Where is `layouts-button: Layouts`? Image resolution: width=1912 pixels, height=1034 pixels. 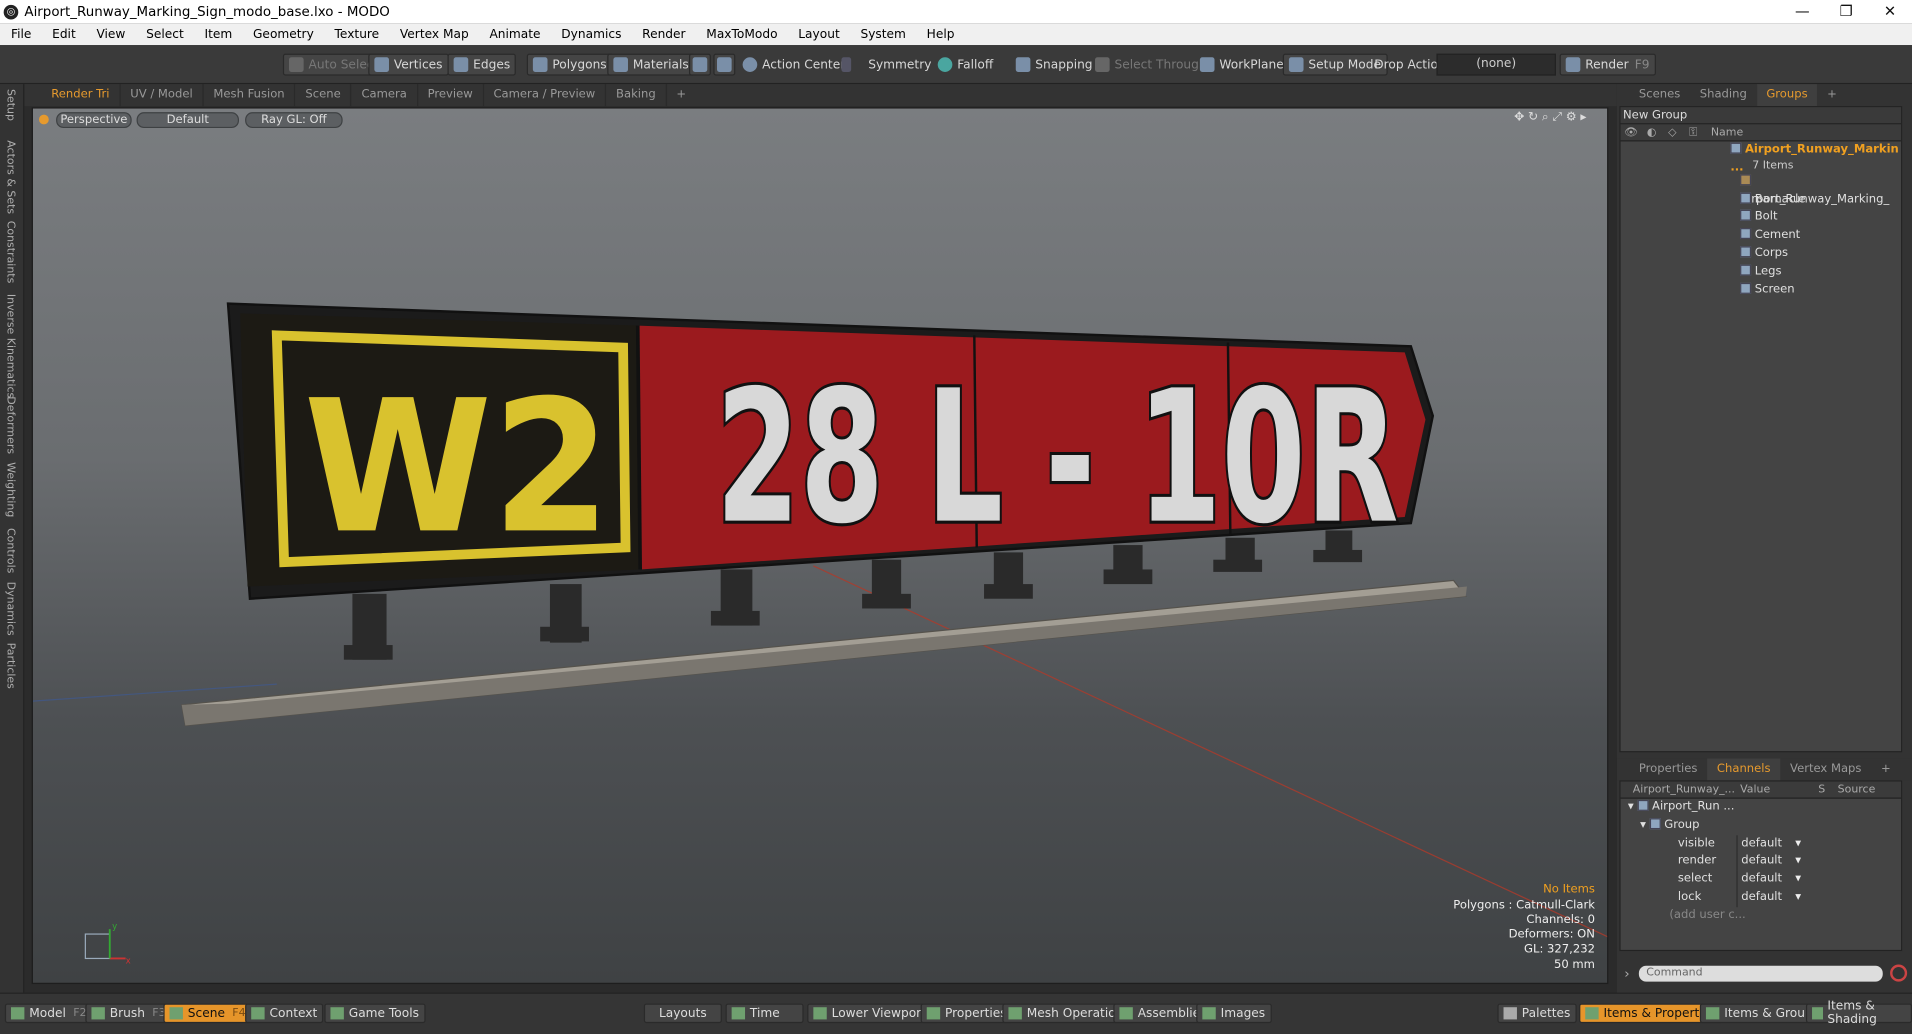
layouts-button: Layouts is located at coordinates (682, 1013).